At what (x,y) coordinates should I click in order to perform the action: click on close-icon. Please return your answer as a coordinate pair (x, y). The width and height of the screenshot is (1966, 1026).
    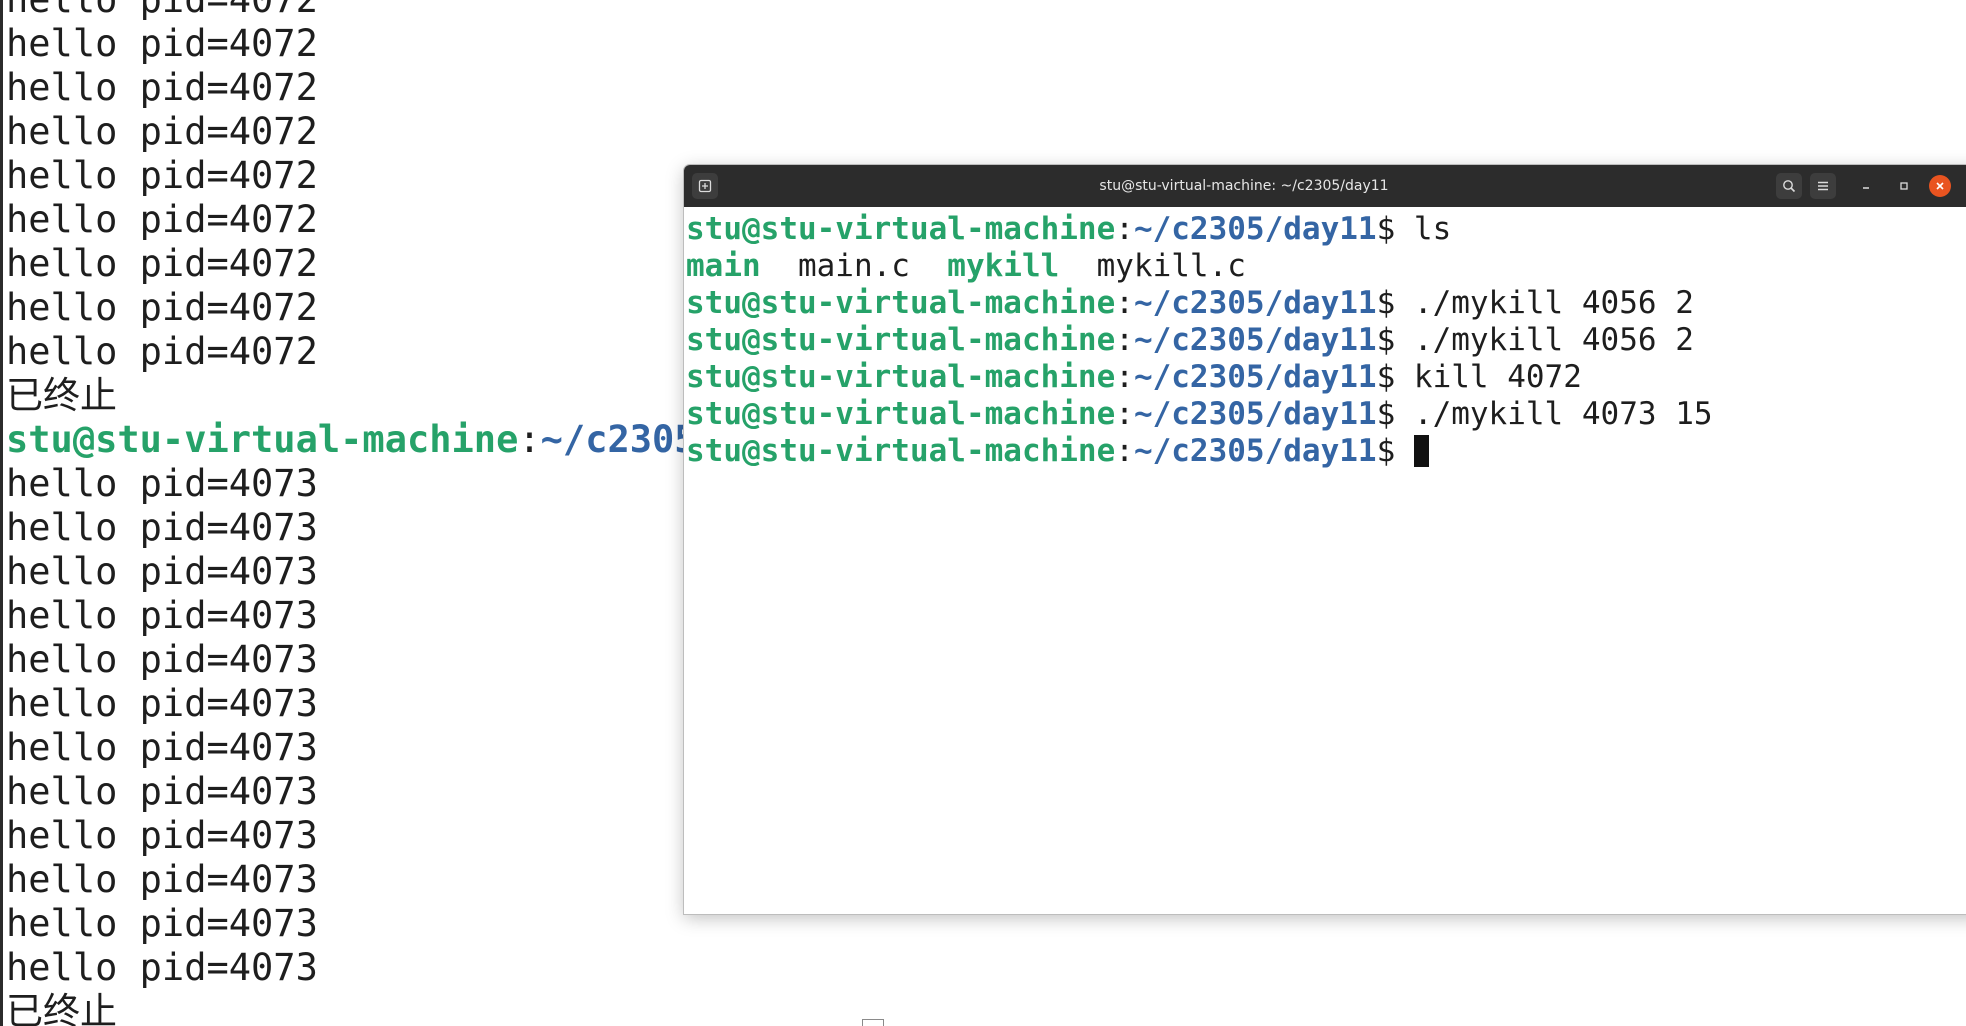
    Looking at the image, I should click on (1940, 186).